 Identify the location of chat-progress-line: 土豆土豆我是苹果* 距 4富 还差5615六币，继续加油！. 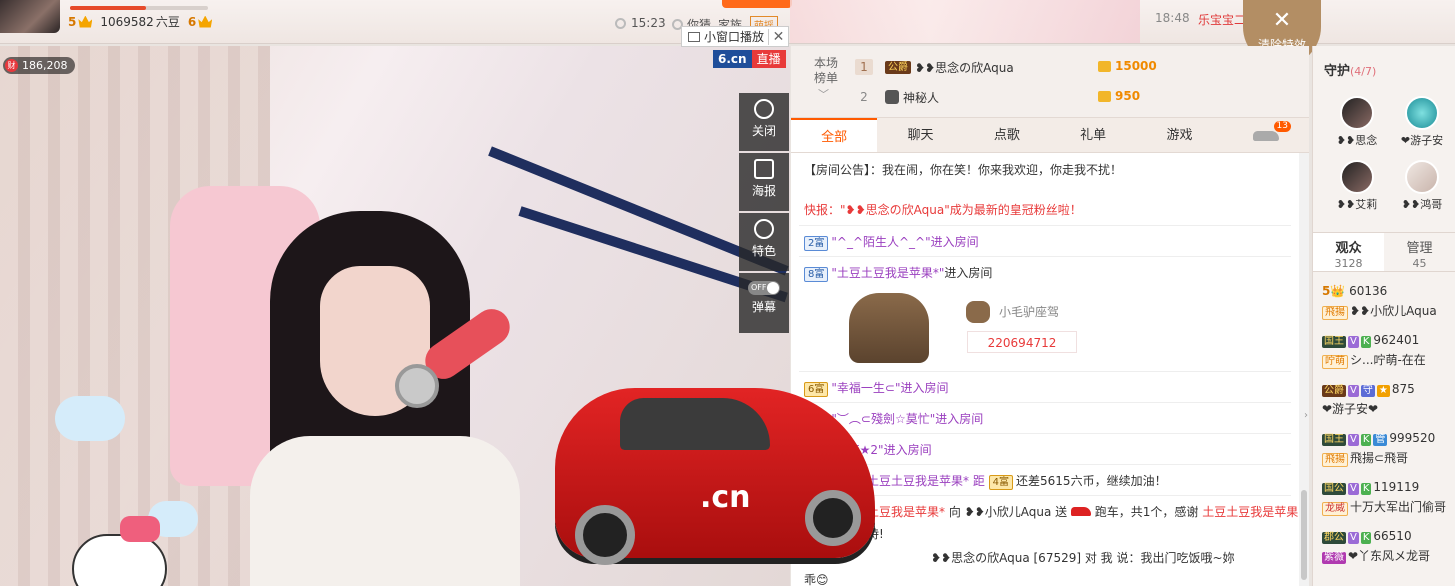
(1017, 481).